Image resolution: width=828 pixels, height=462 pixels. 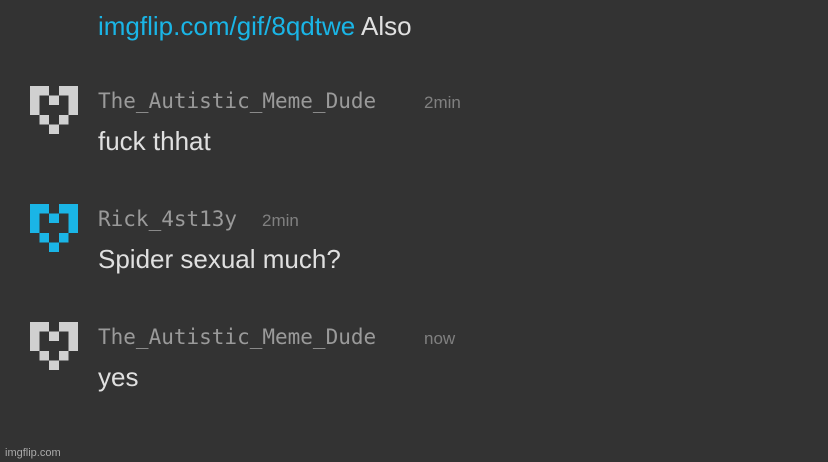 What do you see at coordinates (383, 26) in the screenshot?
I see `previous-comment-trailing-text: Also` at bounding box center [383, 26].